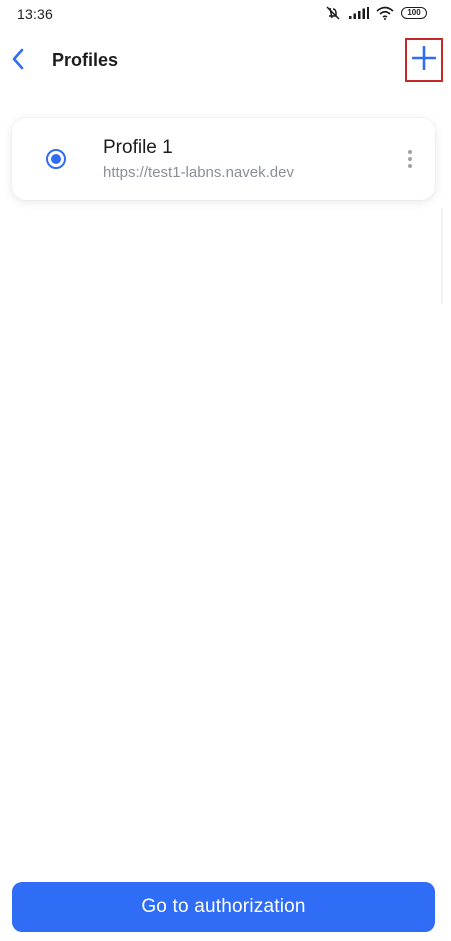 The image size is (451, 941). I want to click on go-to-authorization-button: Go to authorization, so click(223, 907).